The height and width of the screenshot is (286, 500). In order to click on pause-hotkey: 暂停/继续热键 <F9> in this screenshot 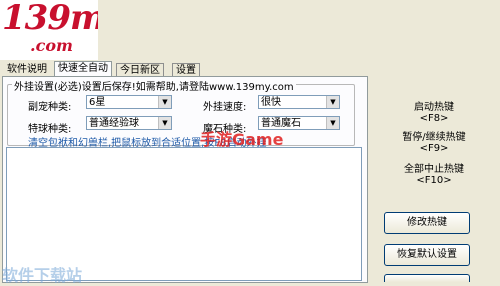, I will do `click(434, 141)`.